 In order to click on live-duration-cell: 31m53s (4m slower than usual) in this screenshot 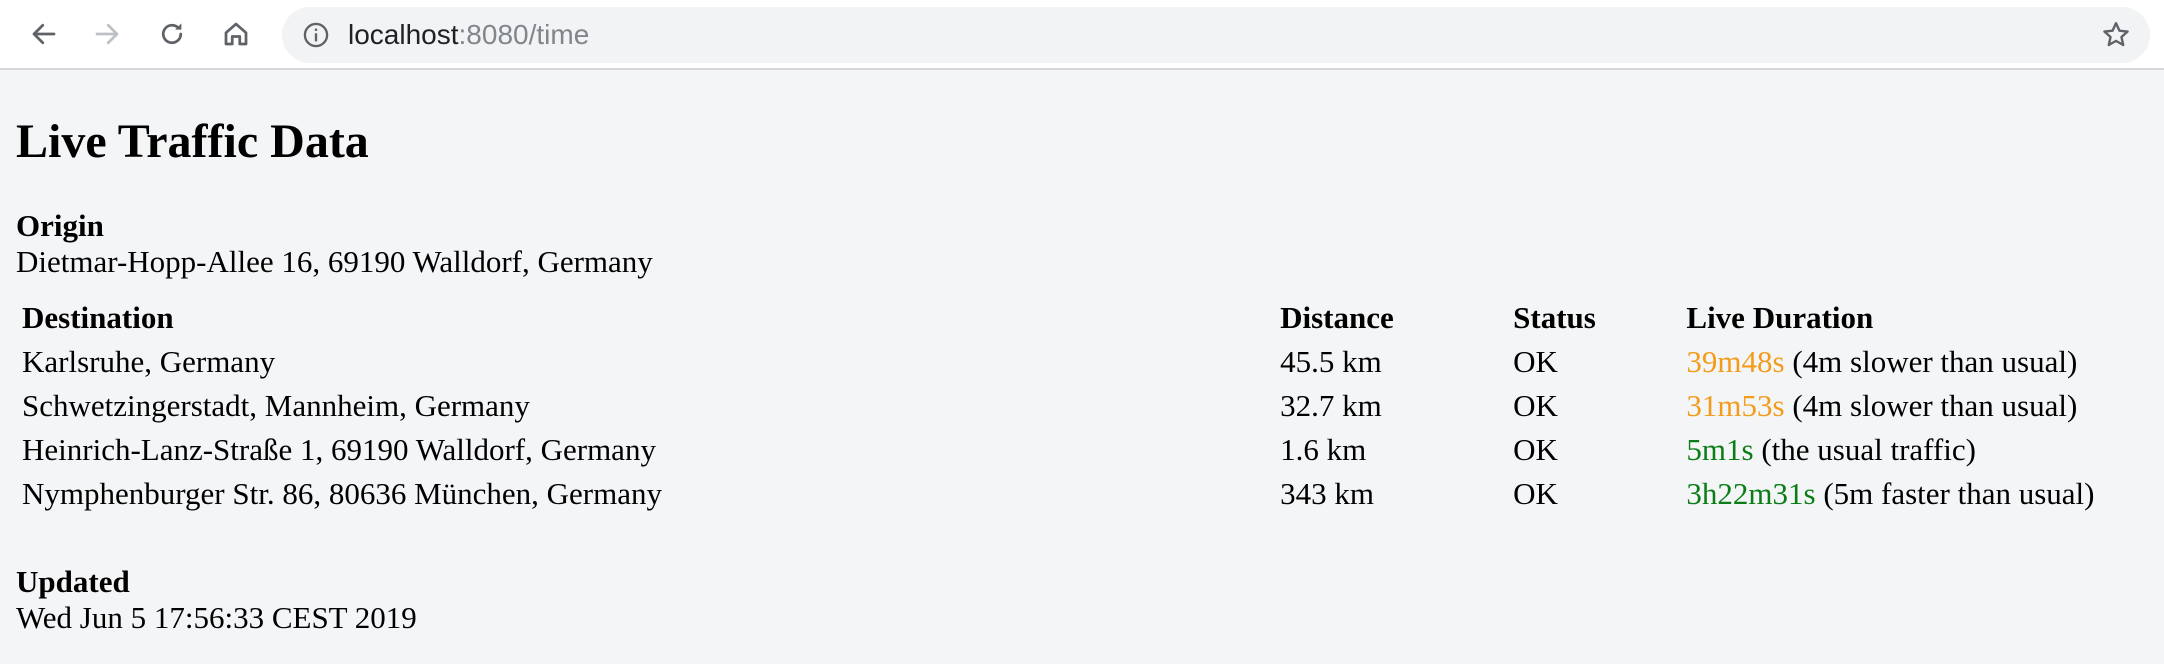, I will do `click(1916, 406)`.